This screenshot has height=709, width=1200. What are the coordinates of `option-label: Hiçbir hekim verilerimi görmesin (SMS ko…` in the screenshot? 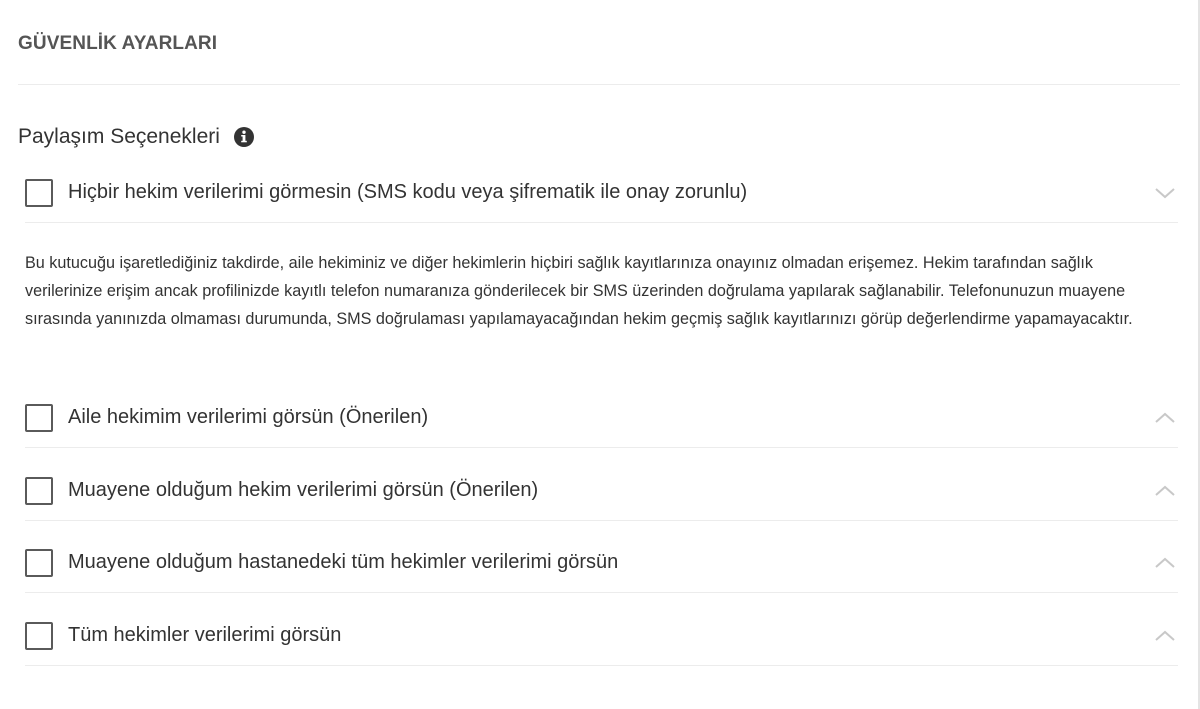 It's located at (408, 192).